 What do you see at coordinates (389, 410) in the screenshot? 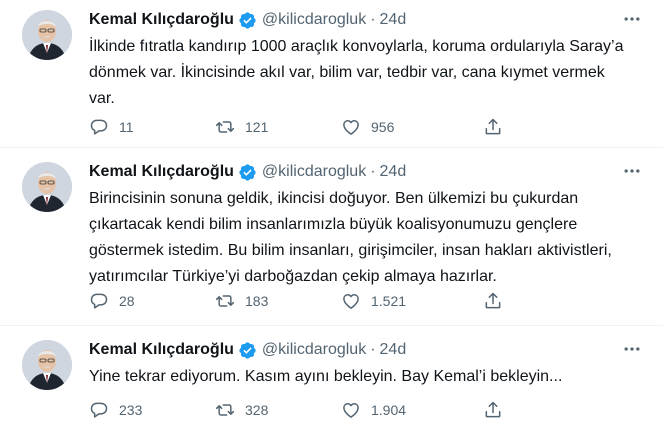
I see `like-count: 1.904` at bounding box center [389, 410].